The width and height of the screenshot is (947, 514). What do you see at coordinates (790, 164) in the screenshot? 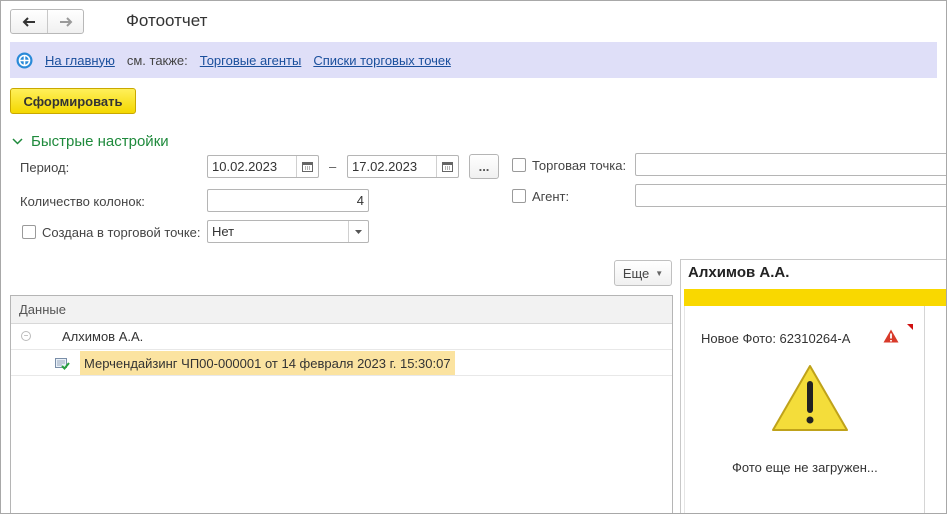
I see `trade-point-field` at bounding box center [790, 164].